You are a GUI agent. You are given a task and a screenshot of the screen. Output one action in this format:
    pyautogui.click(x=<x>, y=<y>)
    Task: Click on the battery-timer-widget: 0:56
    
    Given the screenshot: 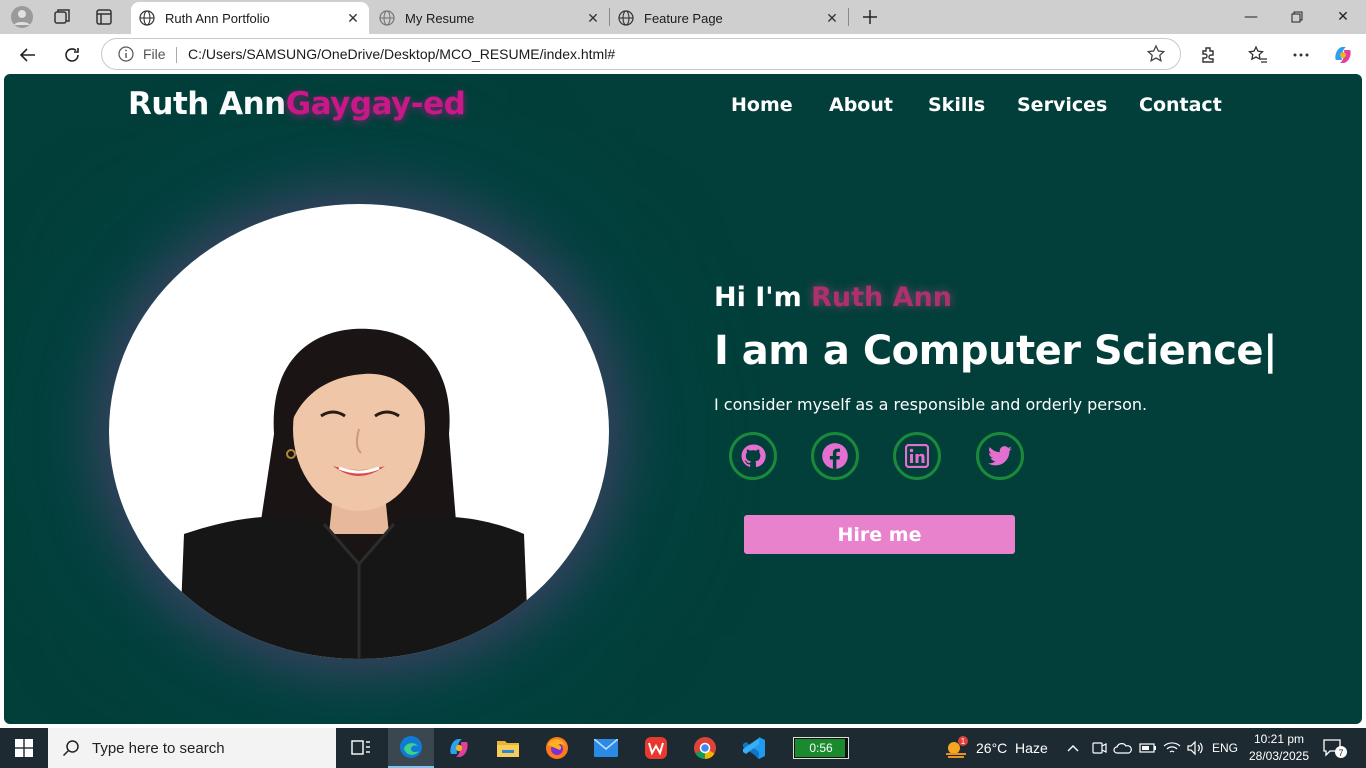 What is the action you would take?
    pyautogui.click(x=821, y=748)
    